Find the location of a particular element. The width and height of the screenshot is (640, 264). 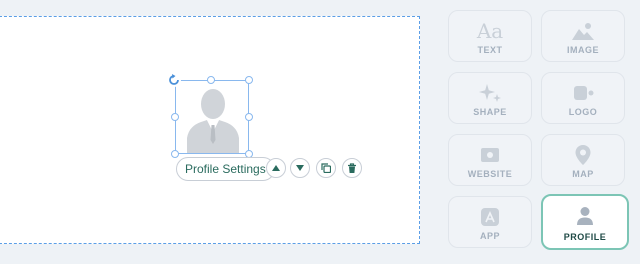

logo-icon is located at coordinates (583, 93).